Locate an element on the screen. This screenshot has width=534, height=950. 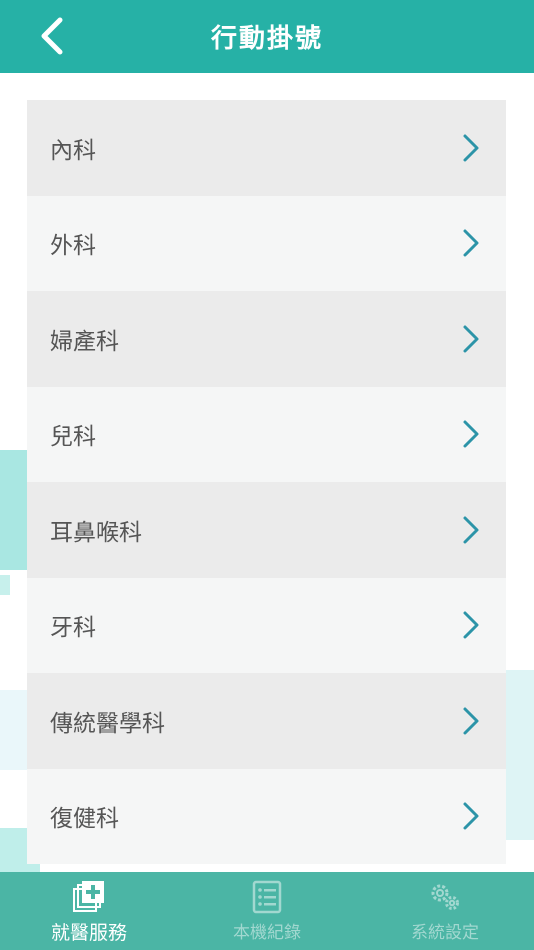
department-label: 兒科 is located at coordinates (73, 437).